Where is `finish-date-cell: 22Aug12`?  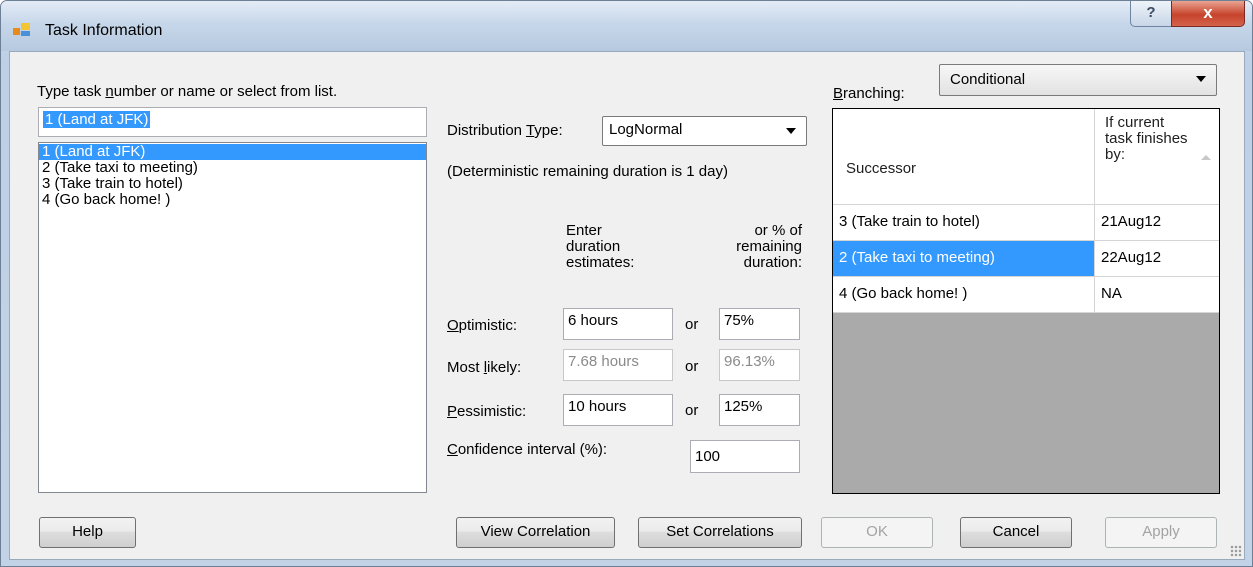 finish-date-cell: 22Aug12 is located at coordinates (1157, 258).